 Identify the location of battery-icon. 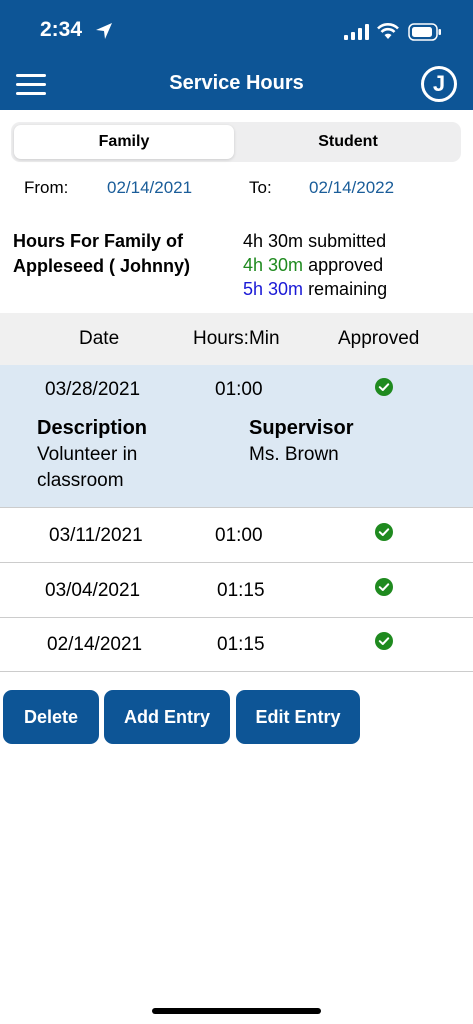
(424, 32).